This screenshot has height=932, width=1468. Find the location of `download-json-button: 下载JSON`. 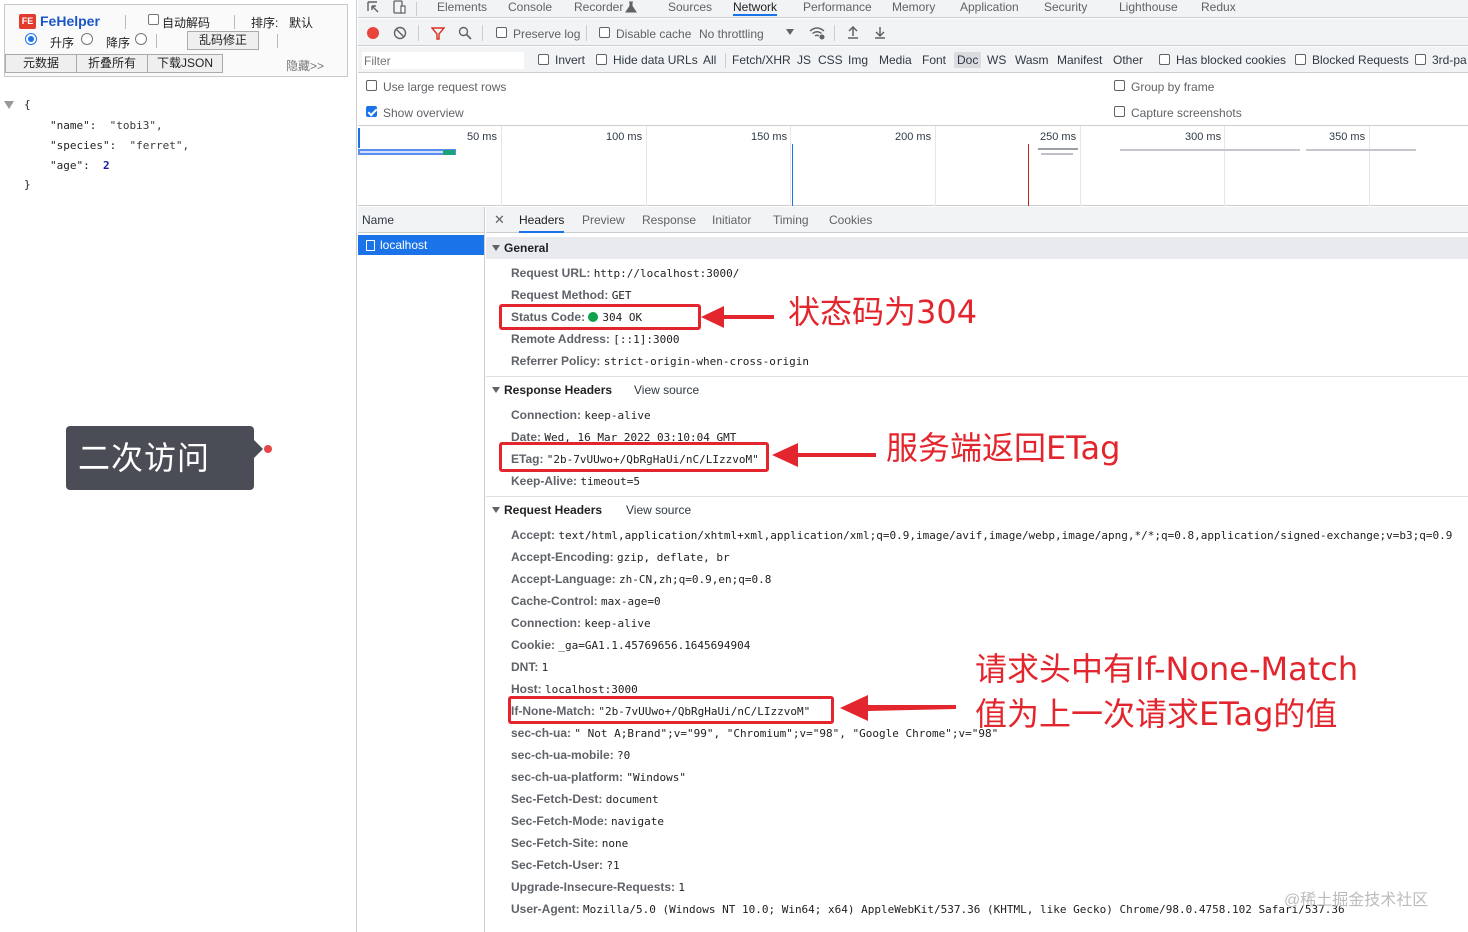

download-json-button: 下载JSON is located at coordinates (185, 63).